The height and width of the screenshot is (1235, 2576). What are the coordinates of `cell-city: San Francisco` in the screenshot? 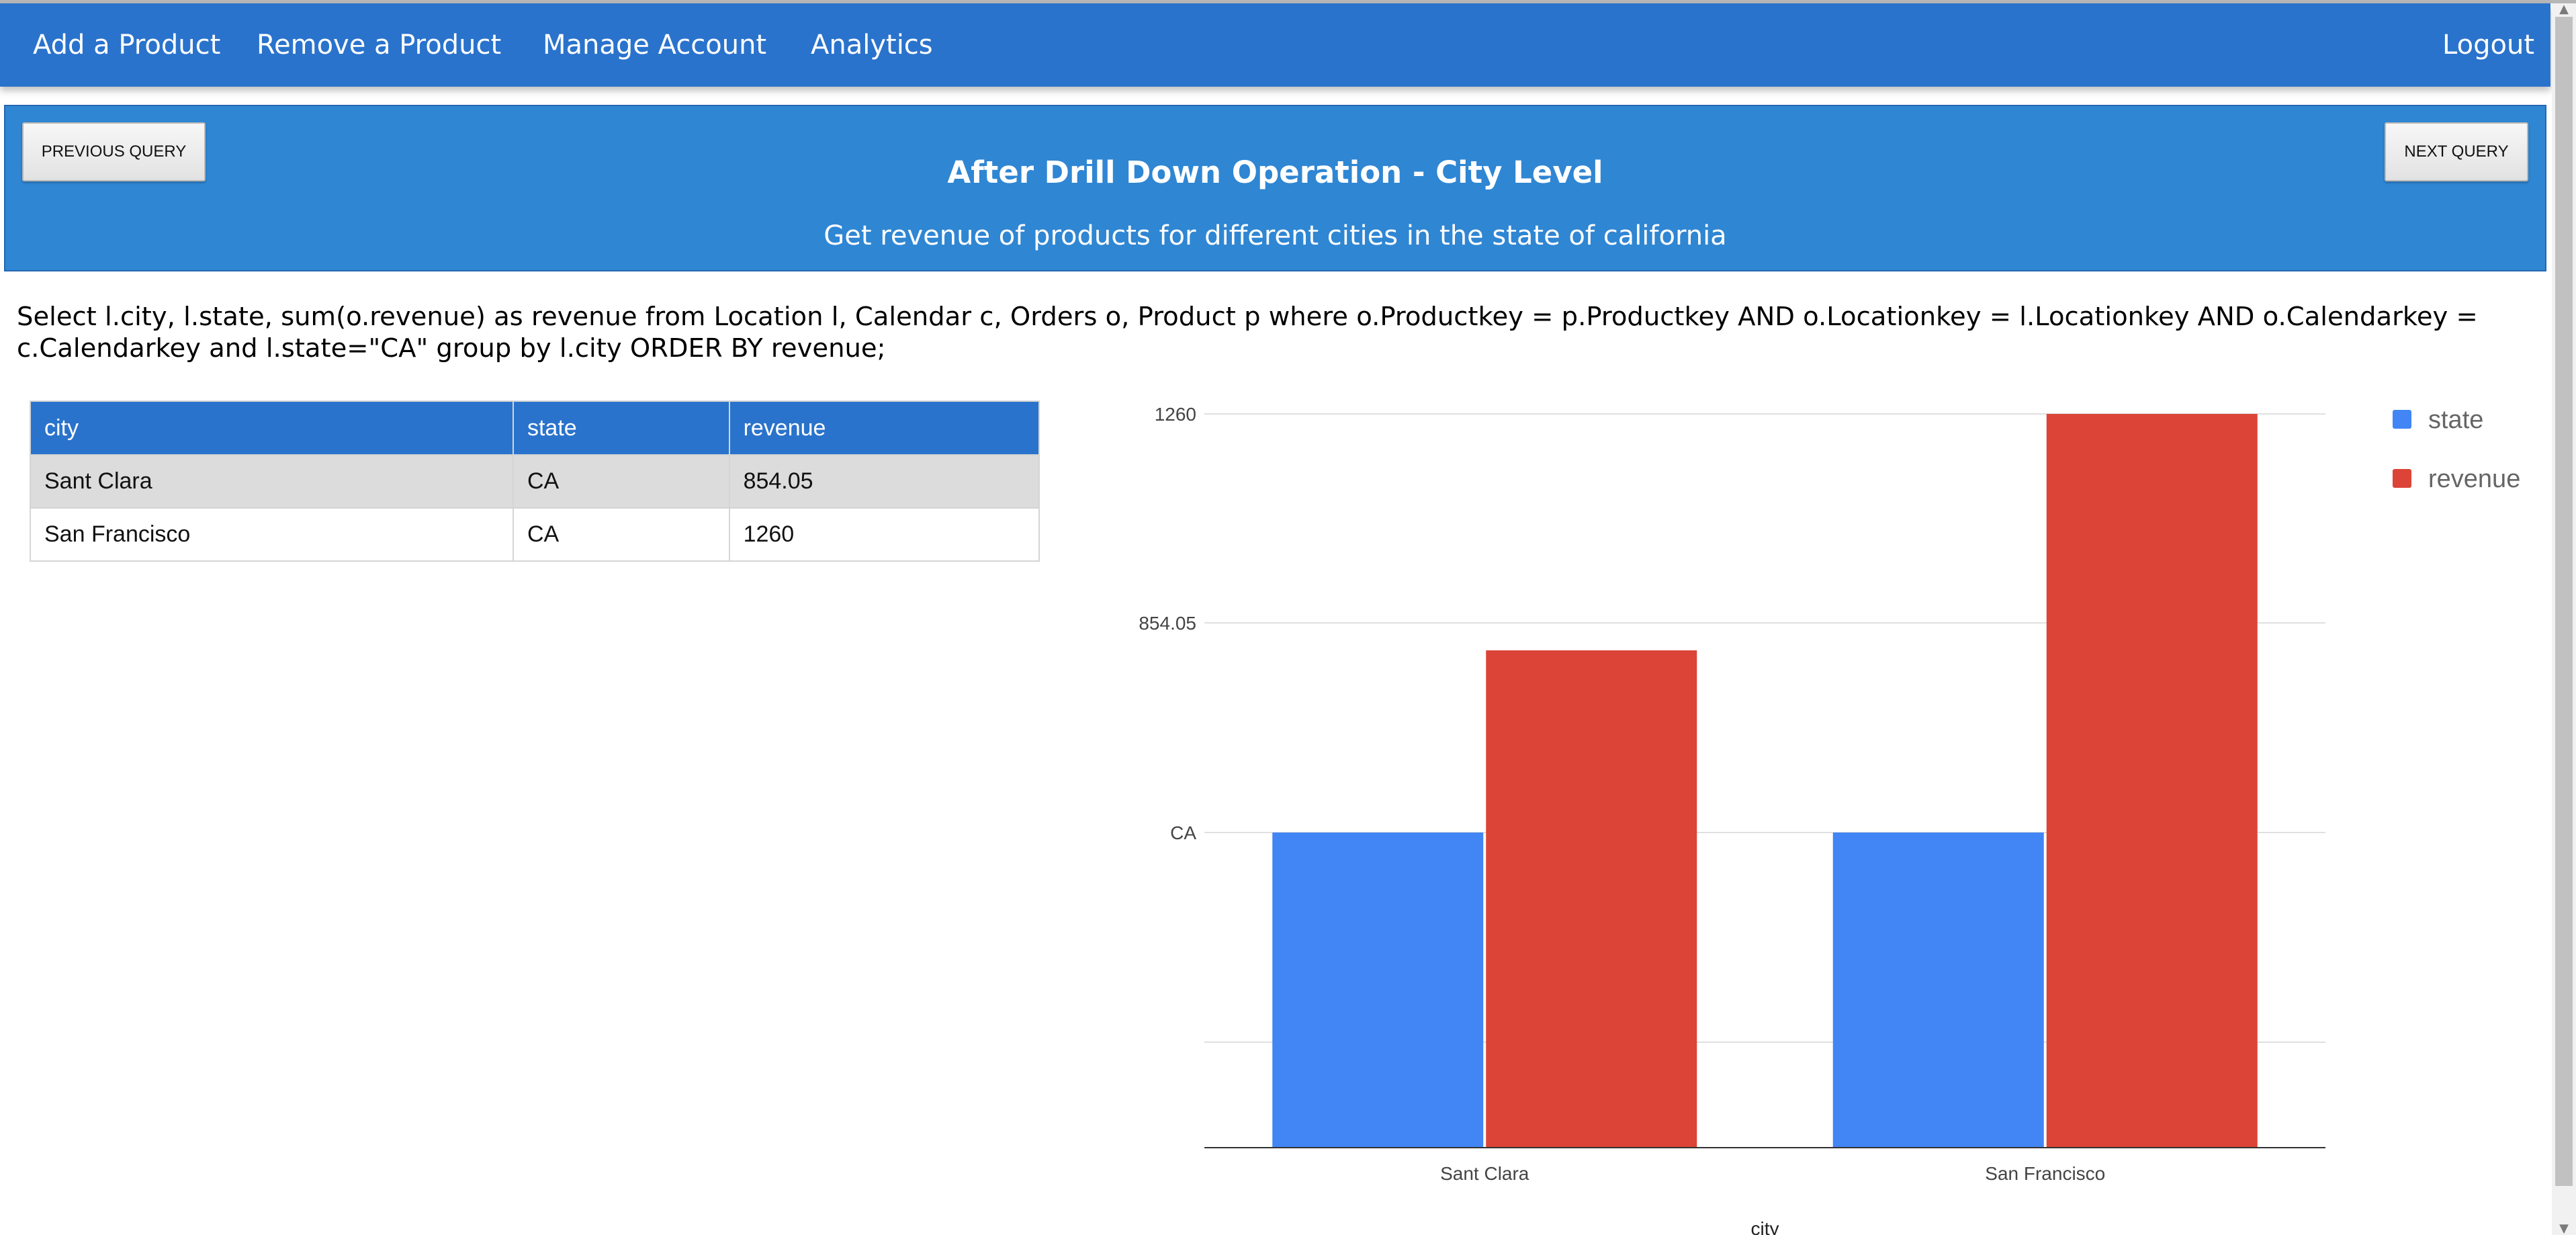 It's located at (272, 534).